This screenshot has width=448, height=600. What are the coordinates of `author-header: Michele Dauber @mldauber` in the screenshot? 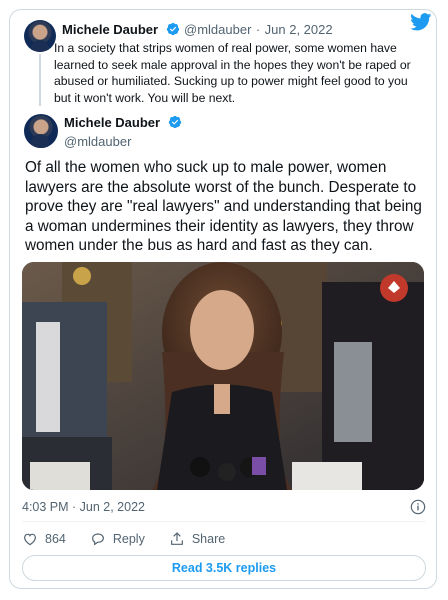 It's located at (123, 131).